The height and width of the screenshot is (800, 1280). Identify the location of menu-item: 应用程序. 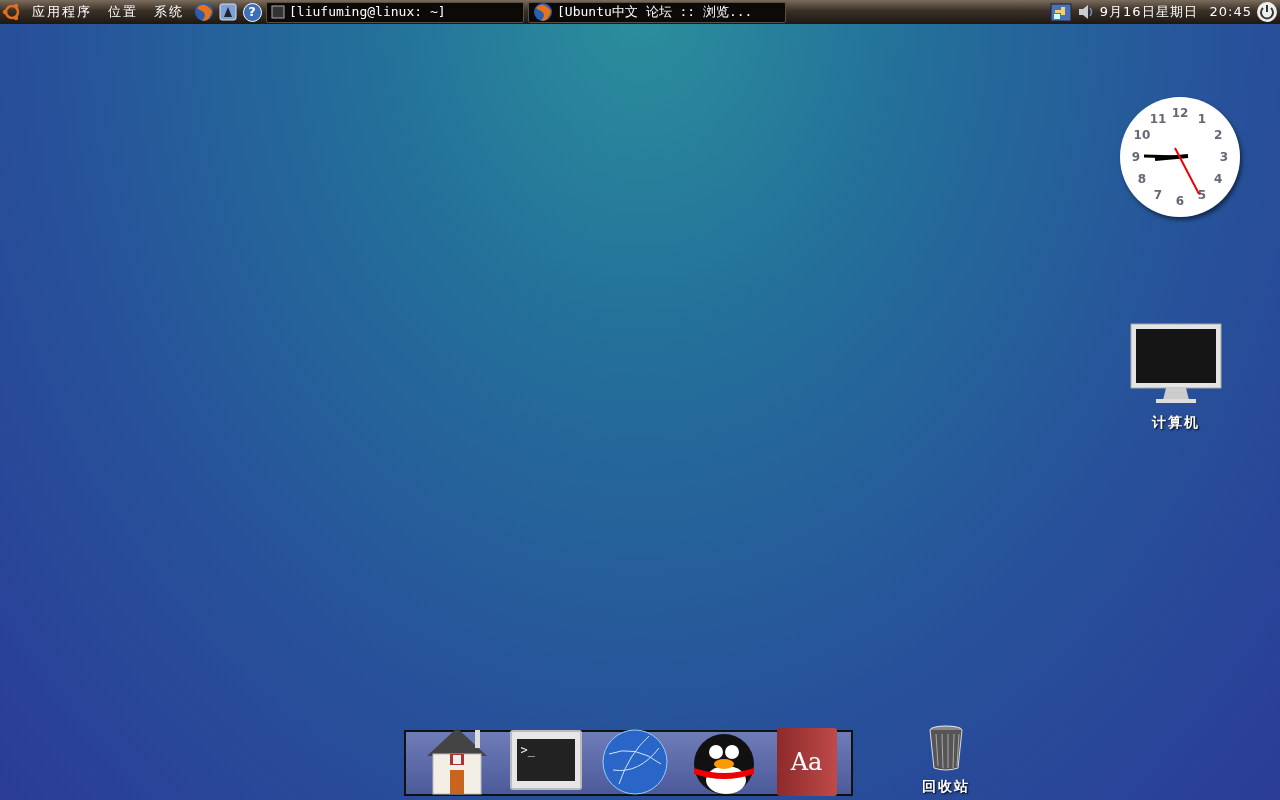
(62, 12).